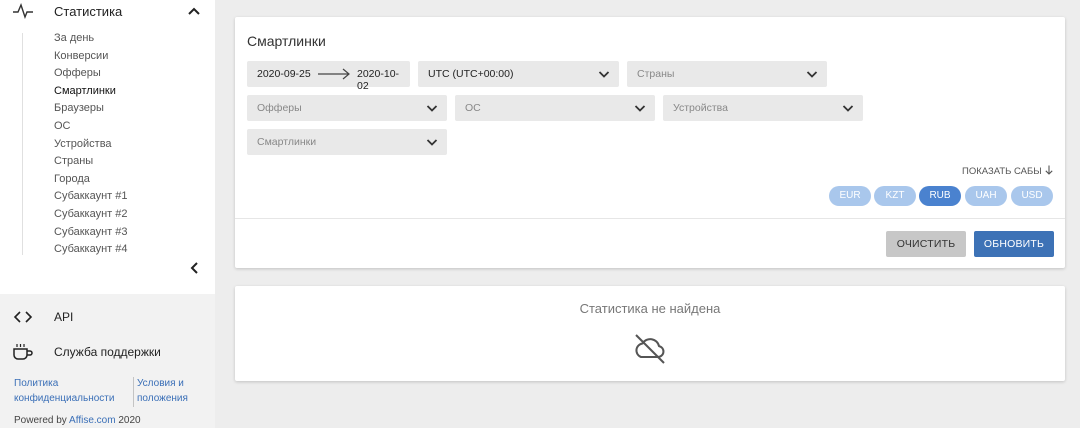 The height and width of the screenshot is (428, 1080). Describe the element at coordinates (23, 352) in the screenshot. I see `coffee-cup-icon` at that location.